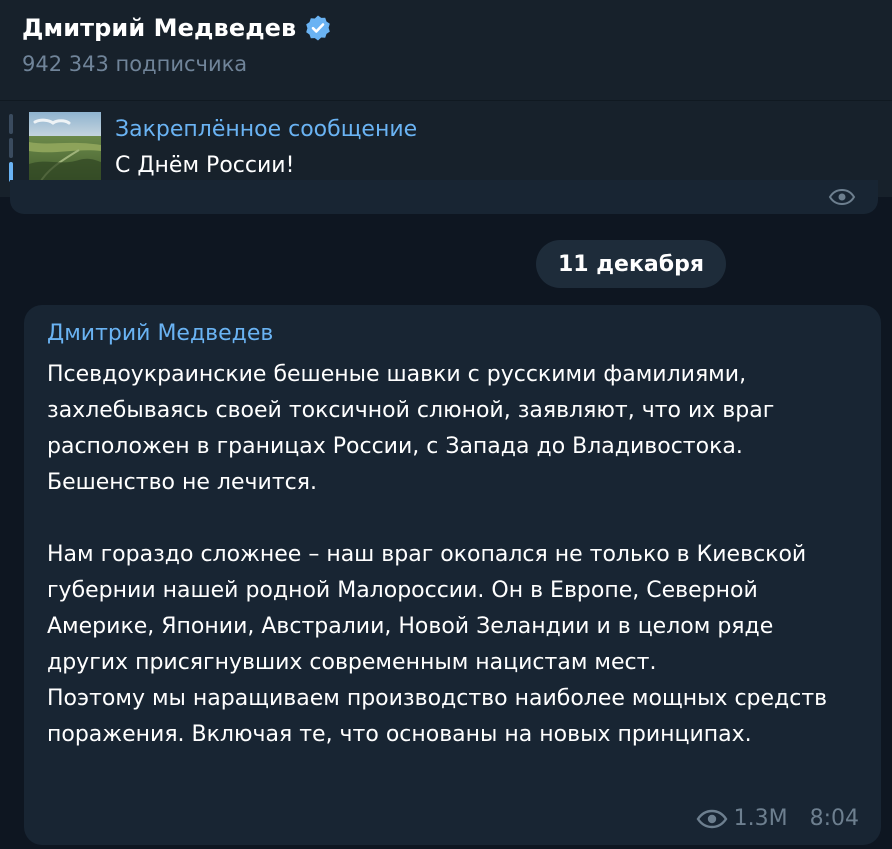 The image size is (892, 849). What do you see at coordinates (205, 165) in the screenshot?
I see `pinned-text: С Днём России!` at bounding box center [205, 165].